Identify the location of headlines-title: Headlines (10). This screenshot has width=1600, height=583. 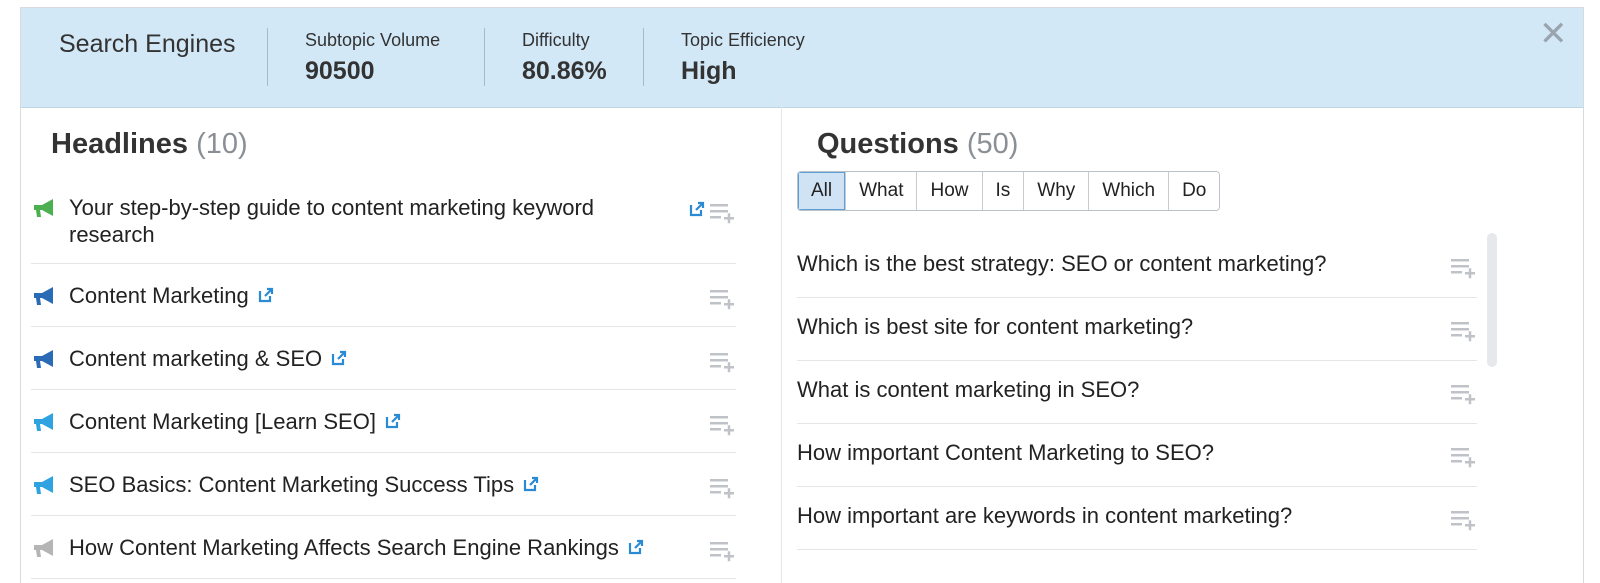
(149, 144).